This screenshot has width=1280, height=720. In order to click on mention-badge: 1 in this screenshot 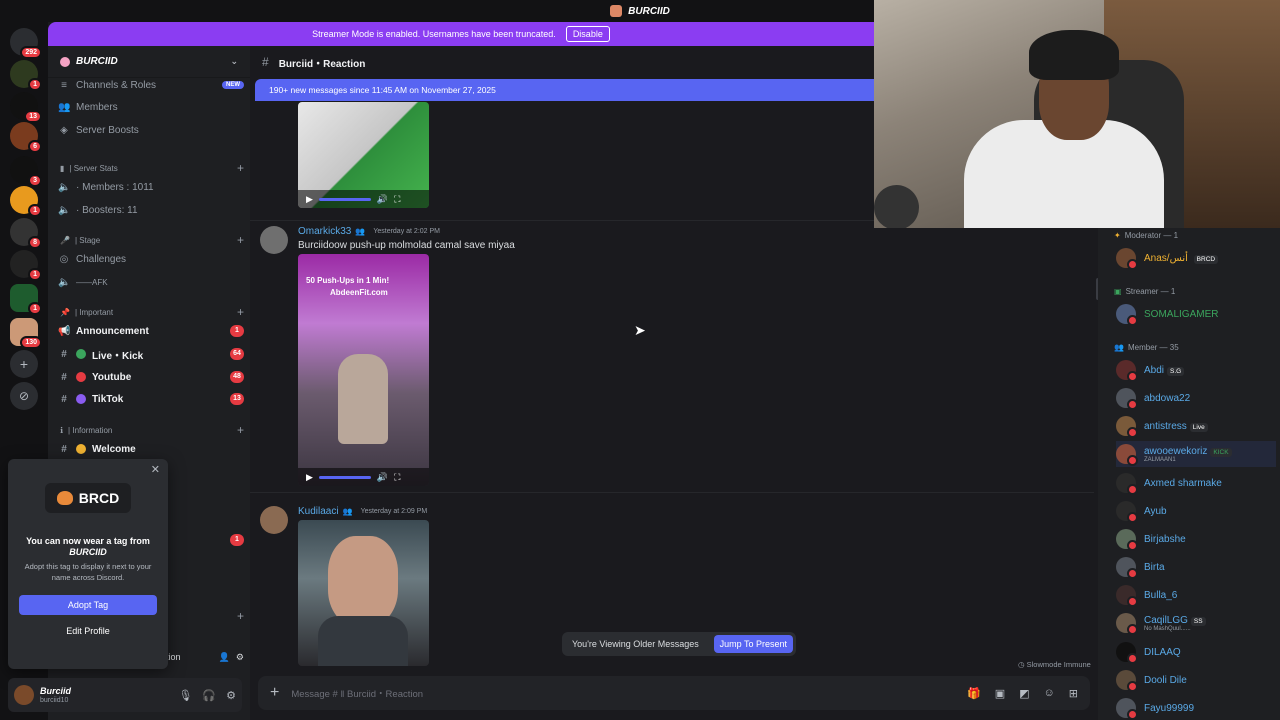, I will do `click(237, 540)`.